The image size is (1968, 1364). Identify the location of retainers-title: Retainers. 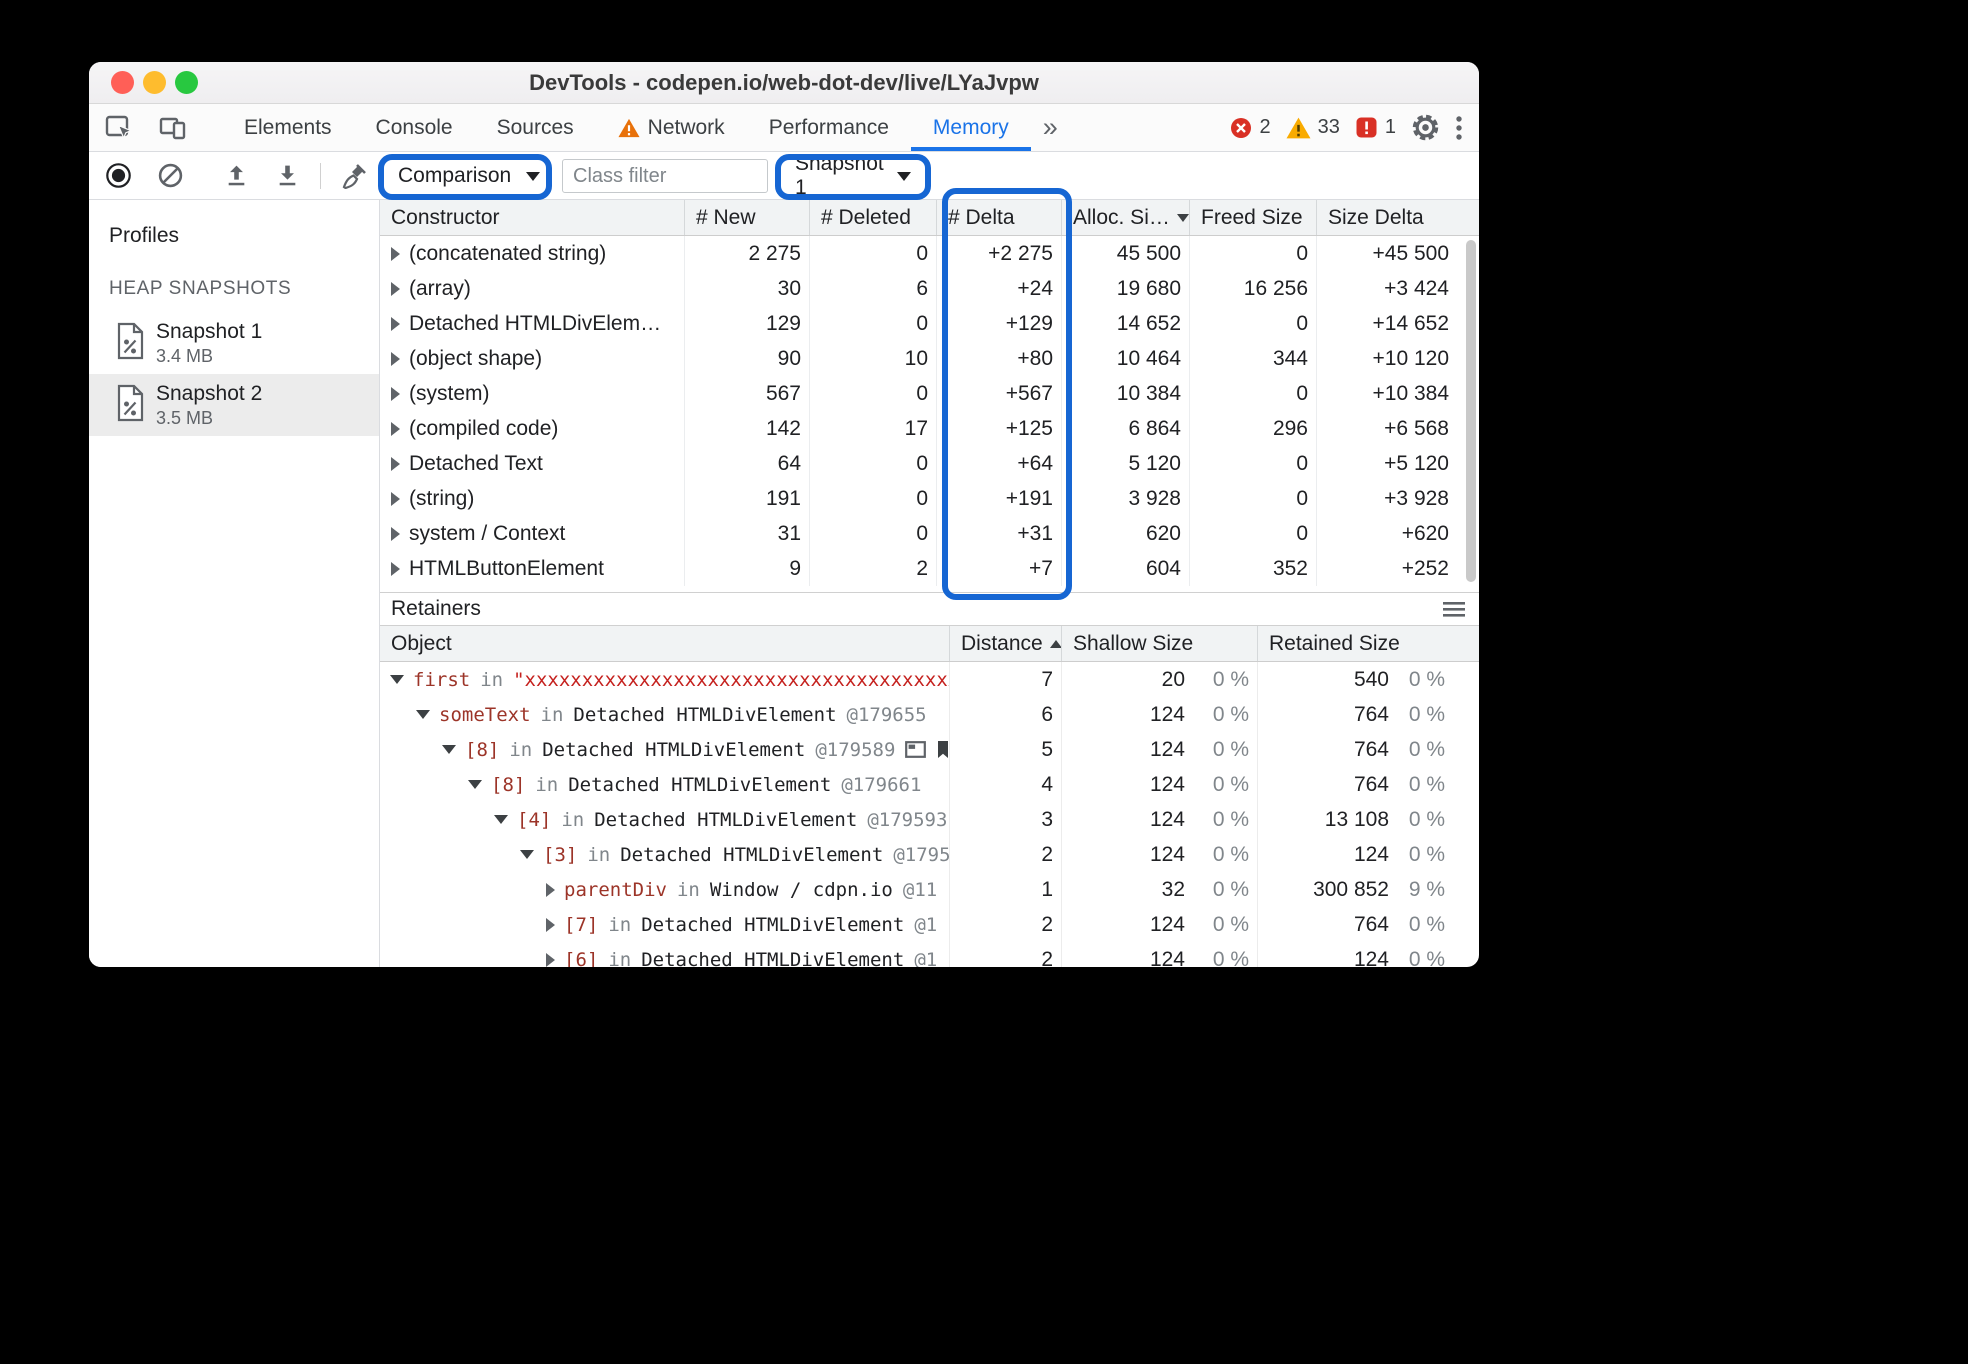
(436, 608).